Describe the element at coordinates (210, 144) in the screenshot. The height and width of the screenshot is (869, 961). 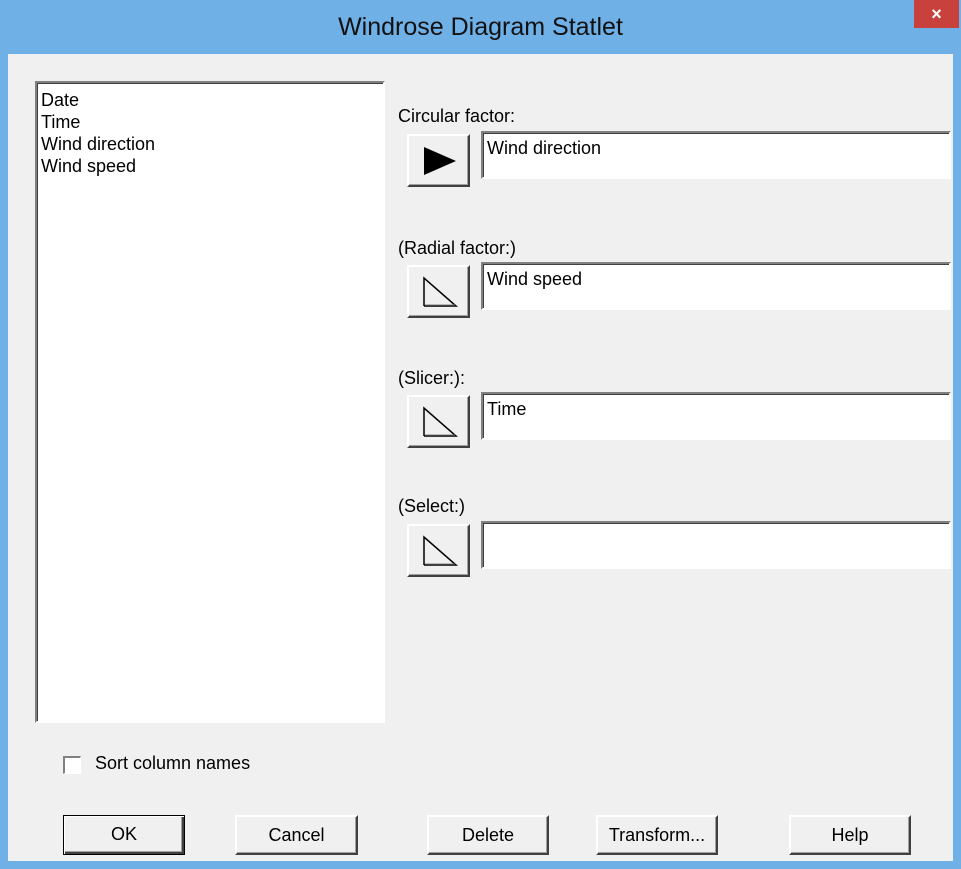
I see `list-item: Wind direction` at that location.